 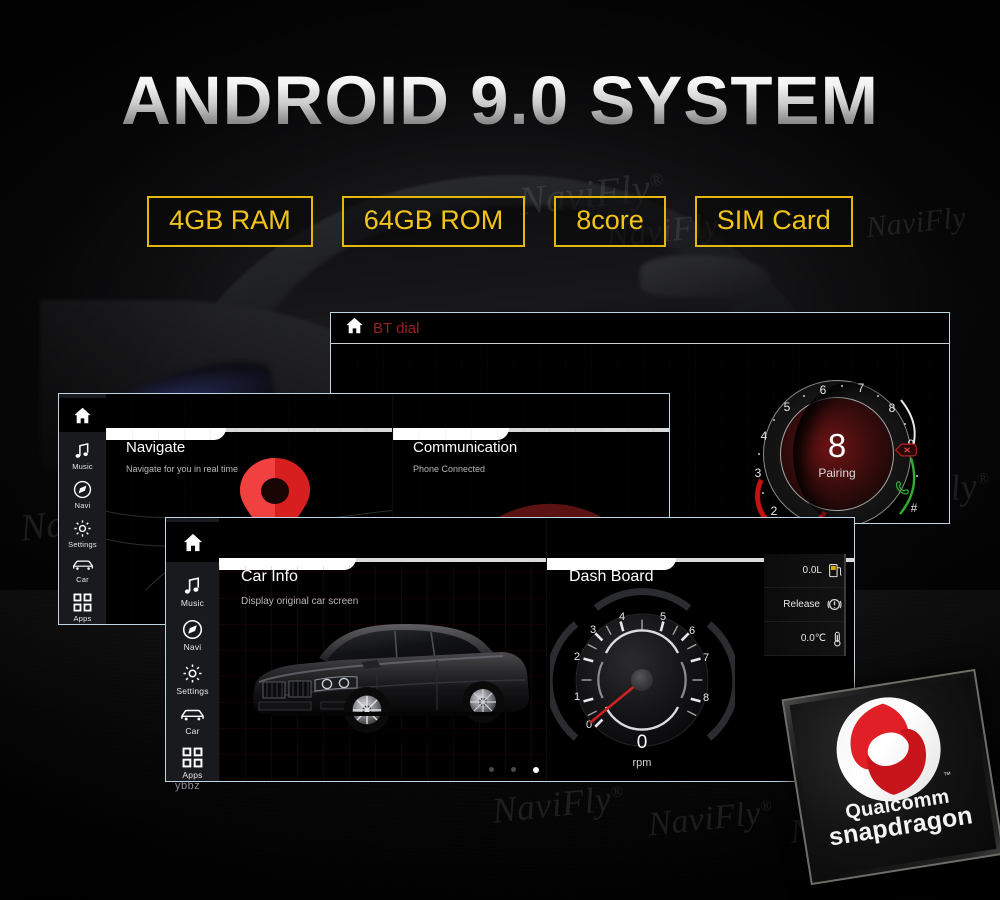 I want to click on card-title: Navigate, so click(x=156, y=447).